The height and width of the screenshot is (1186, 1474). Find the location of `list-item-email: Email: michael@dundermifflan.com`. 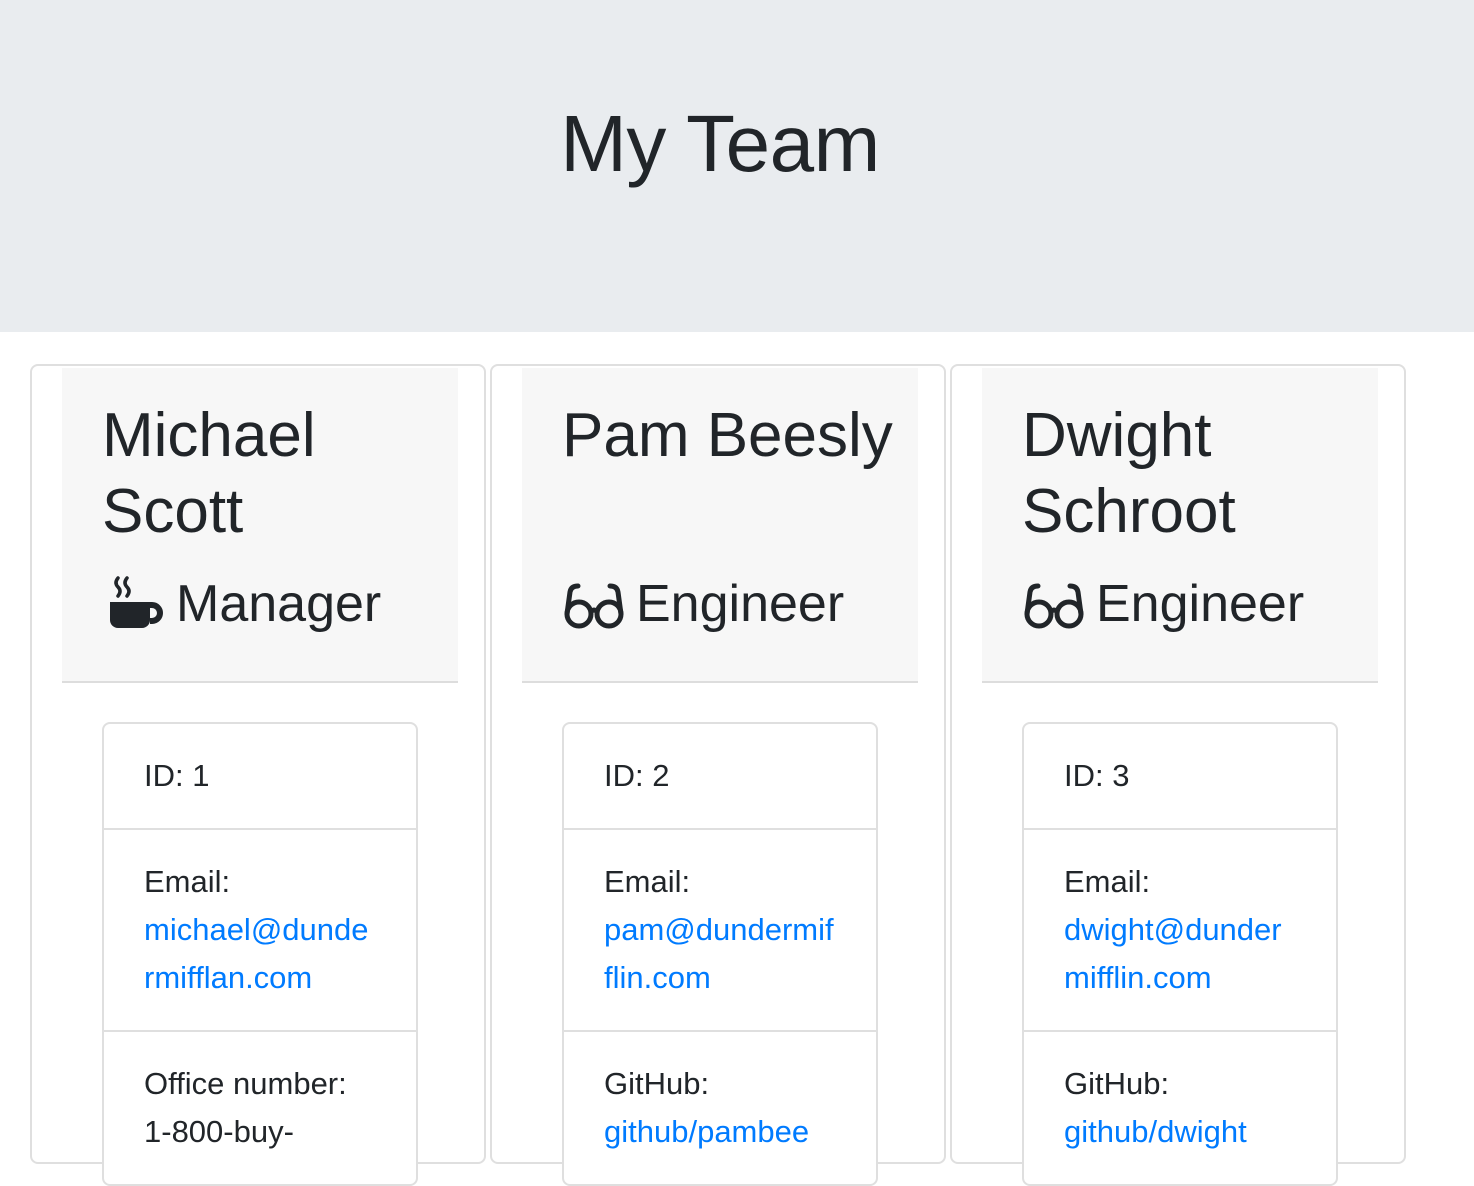

list-item-email: Email: michael@dundermifflan.com is located at coordinates (260, 931).